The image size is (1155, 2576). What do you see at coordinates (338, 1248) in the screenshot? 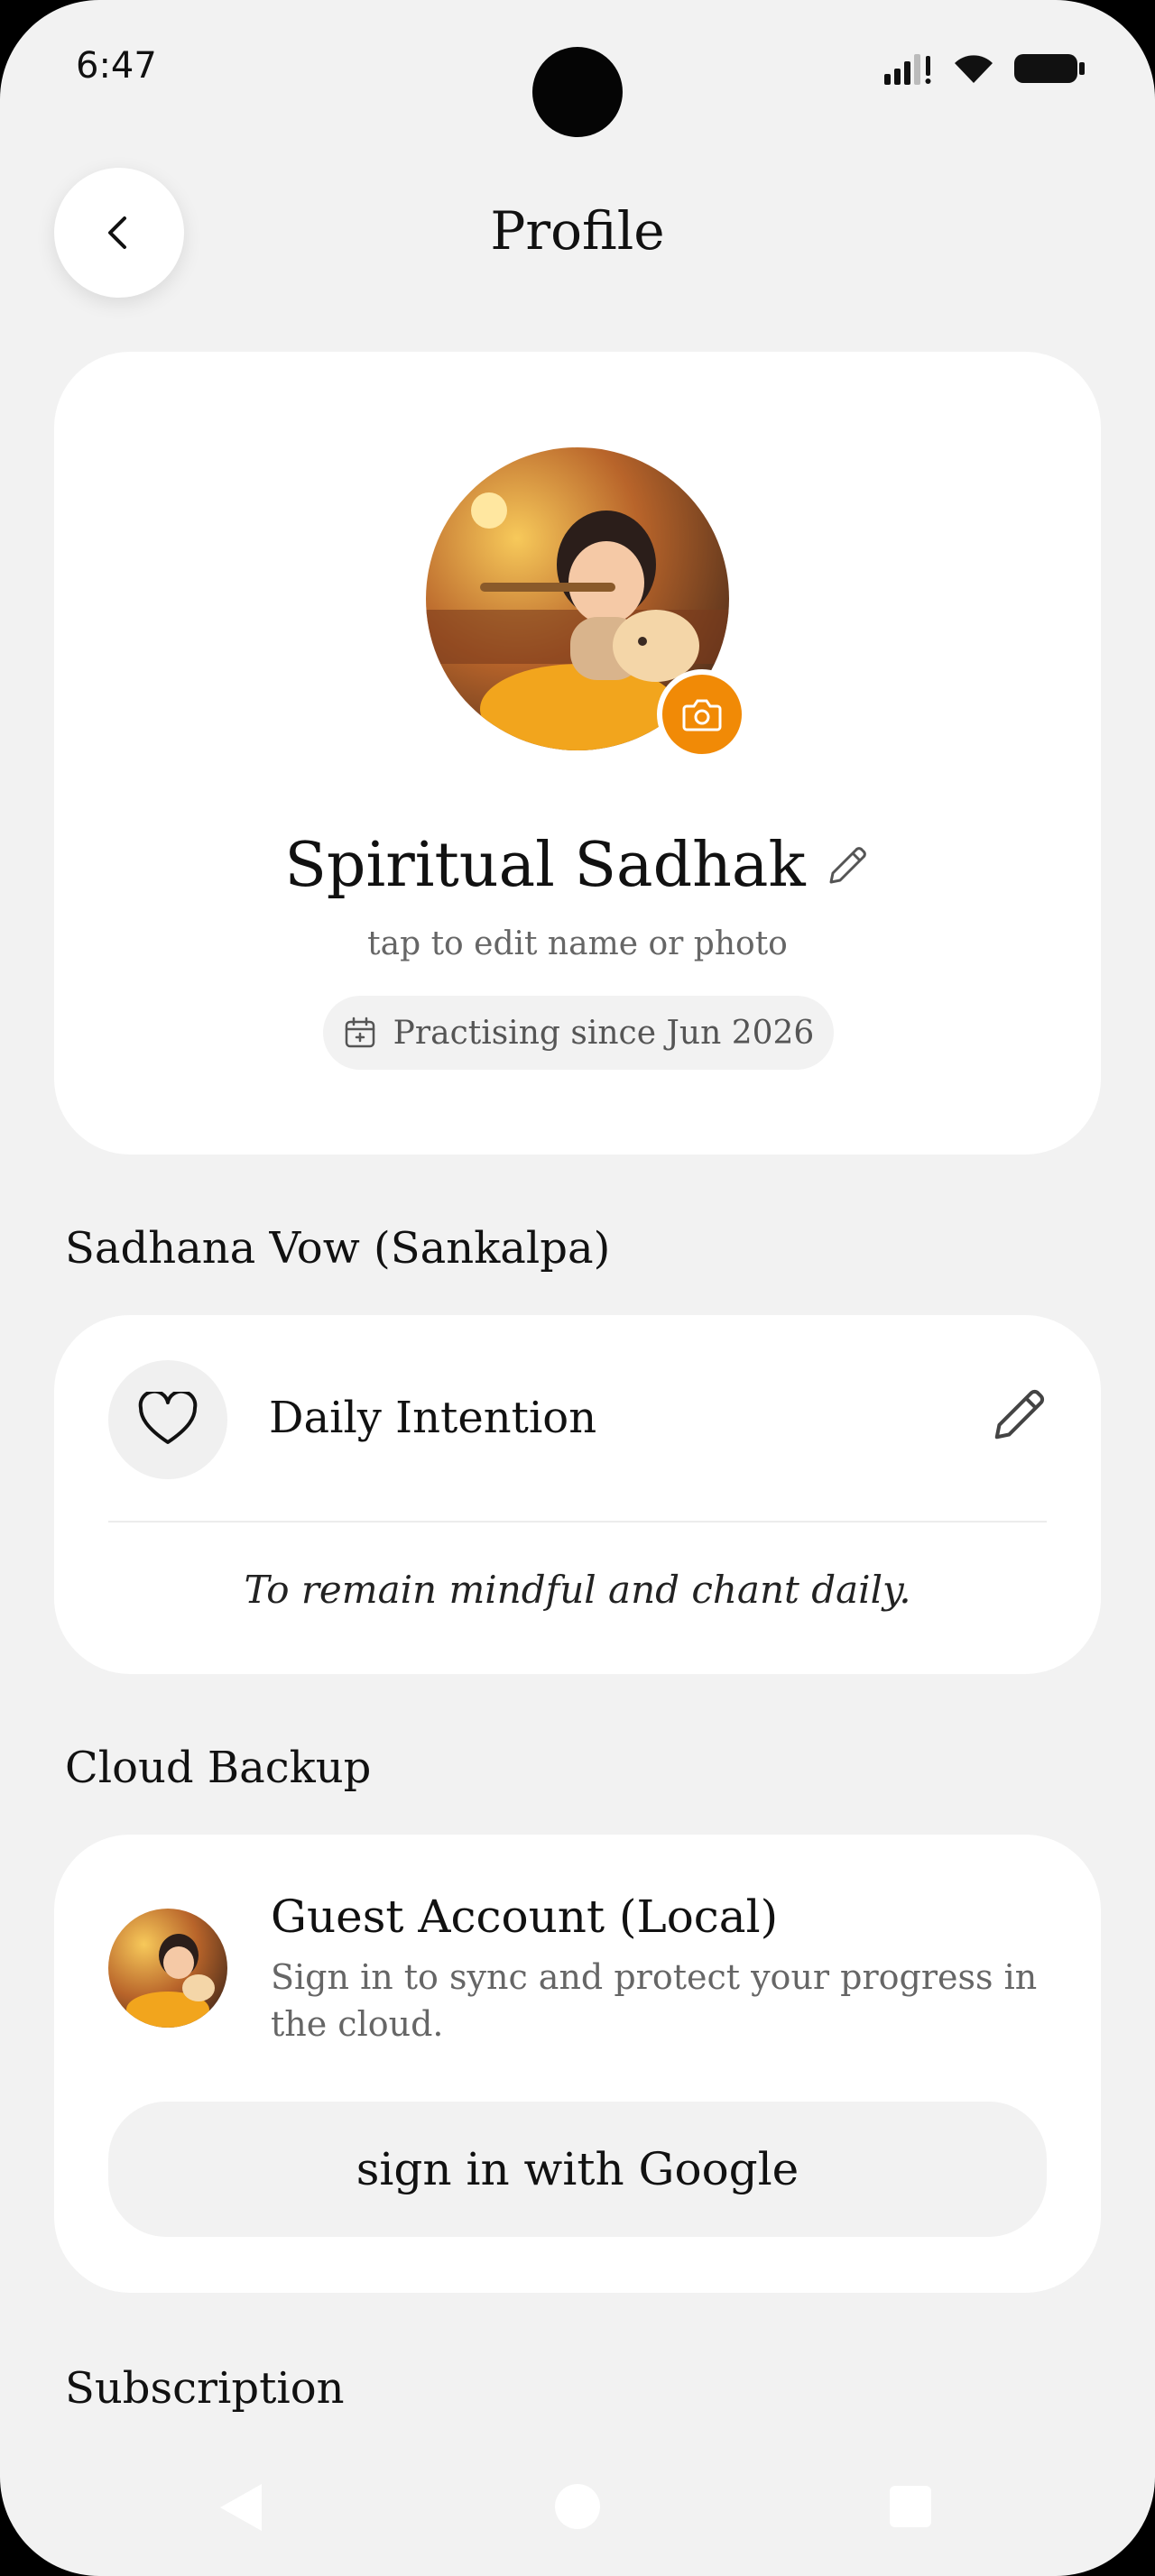
I see `vow-section-title: Sadhana Vow (Sankalpa)` at bounding box center [338, 1248].